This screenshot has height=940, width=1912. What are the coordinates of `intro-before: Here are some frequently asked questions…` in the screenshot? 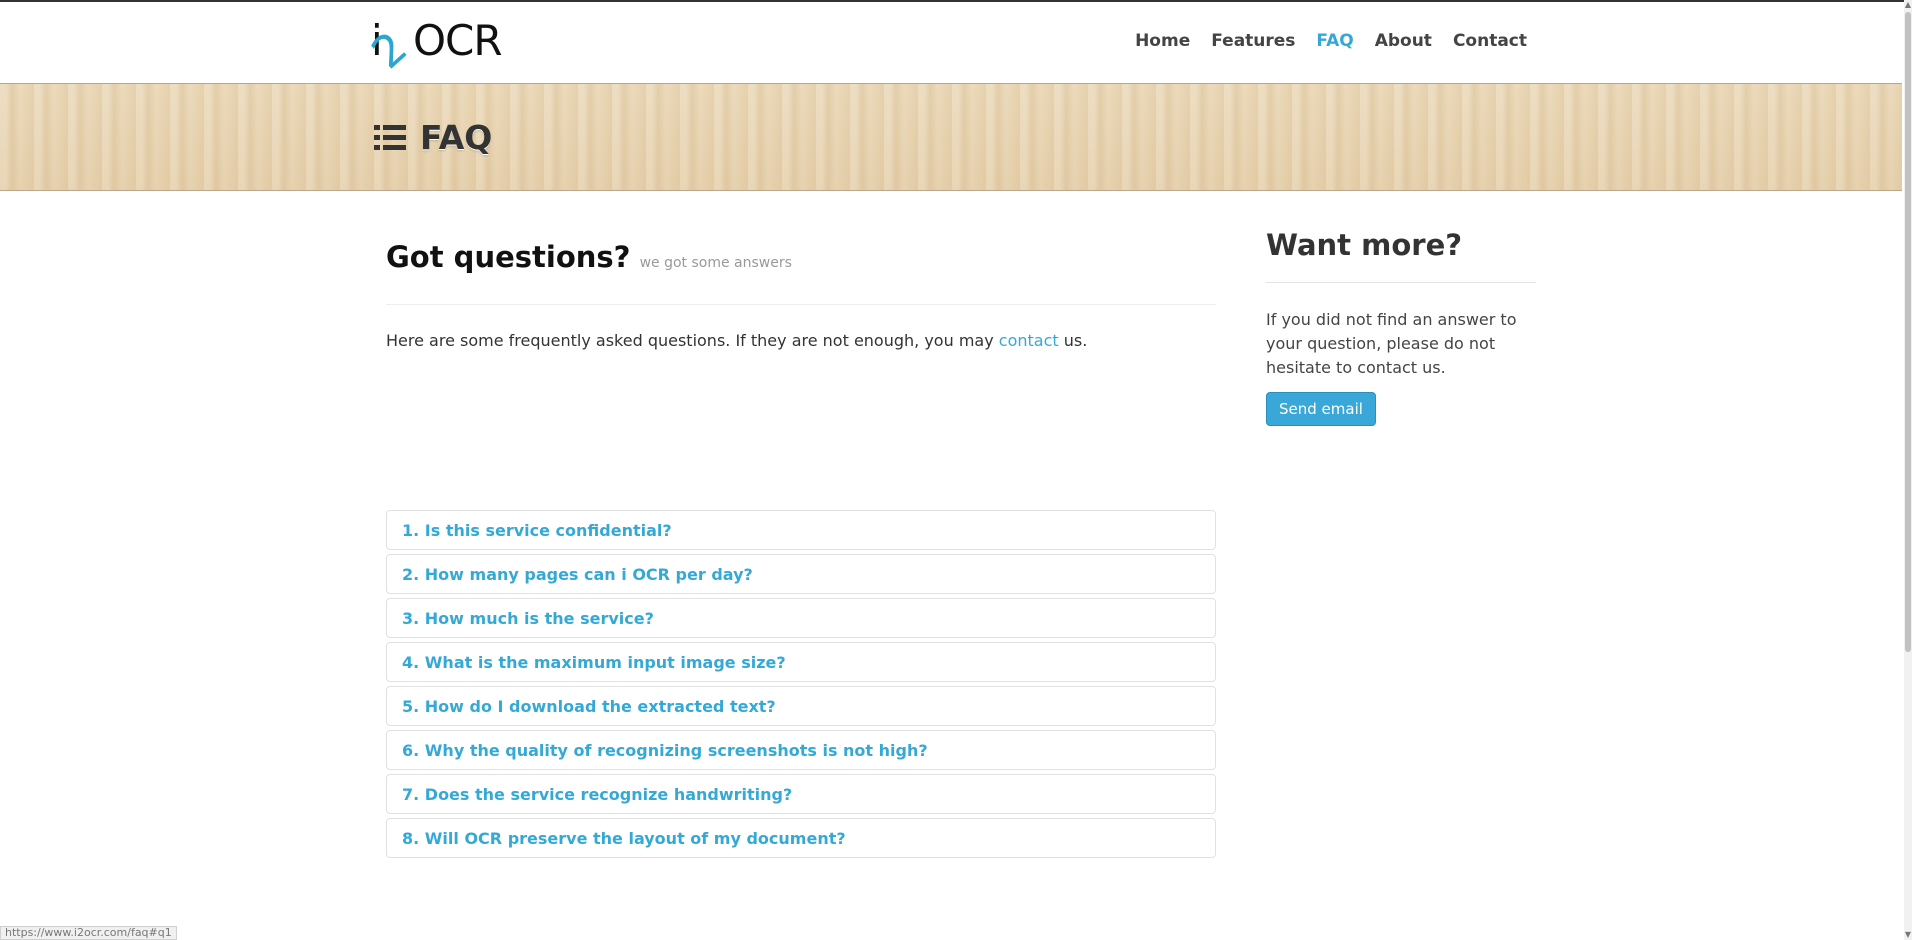 It's located at (692, 340).